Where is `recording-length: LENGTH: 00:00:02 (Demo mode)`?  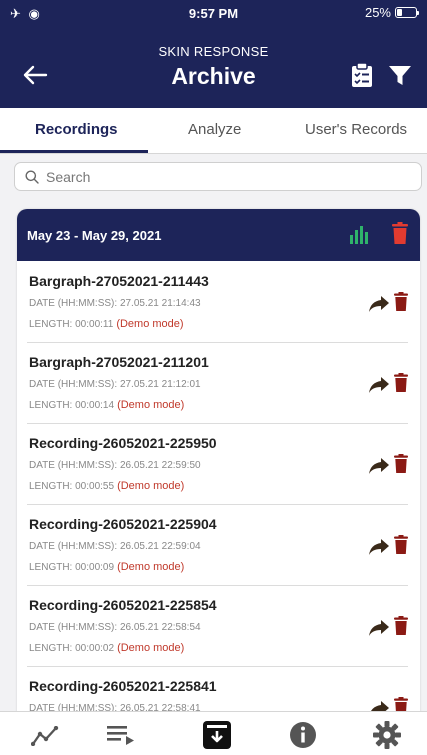
recording-length: LENGTH: 00:00:02 (Demo mode) is located at coordinates (106, 648).